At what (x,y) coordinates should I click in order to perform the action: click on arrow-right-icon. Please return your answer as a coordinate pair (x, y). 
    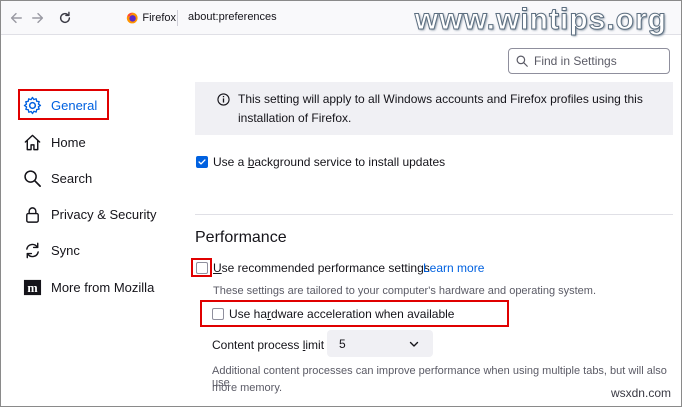
    Looking at the image, I should click on (38, 18).